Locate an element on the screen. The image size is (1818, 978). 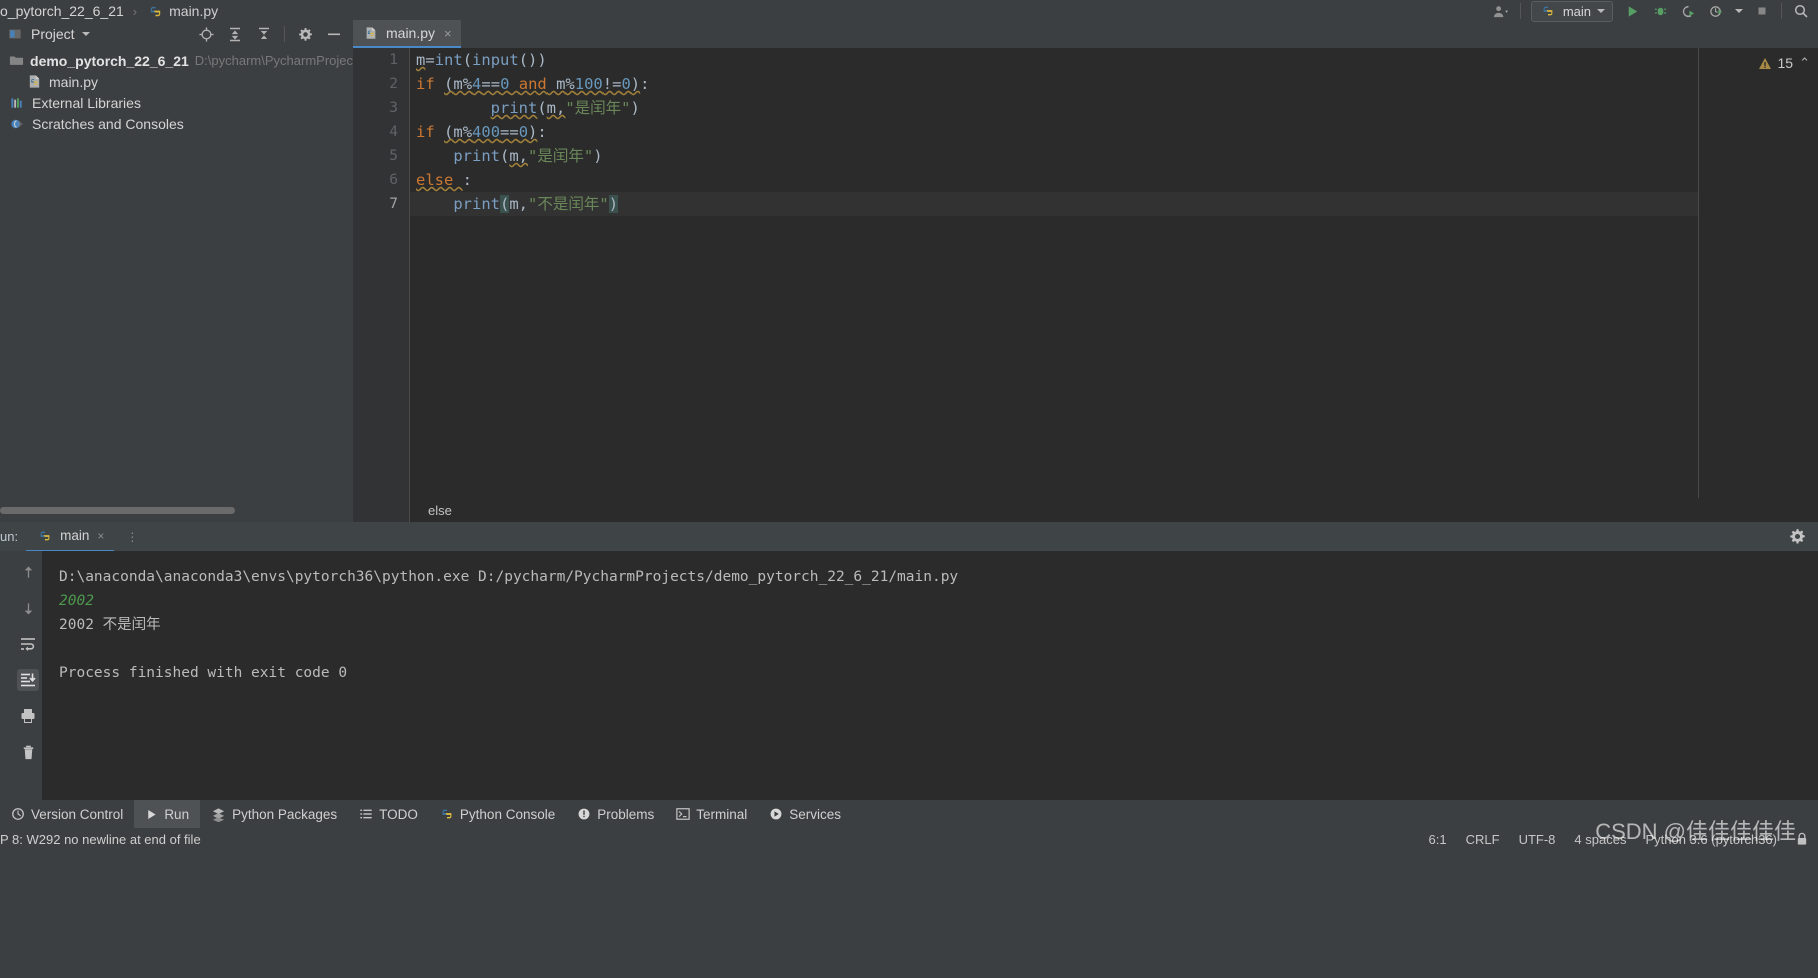
run-configuration-selector: main is located at coordinates (1571, 11).